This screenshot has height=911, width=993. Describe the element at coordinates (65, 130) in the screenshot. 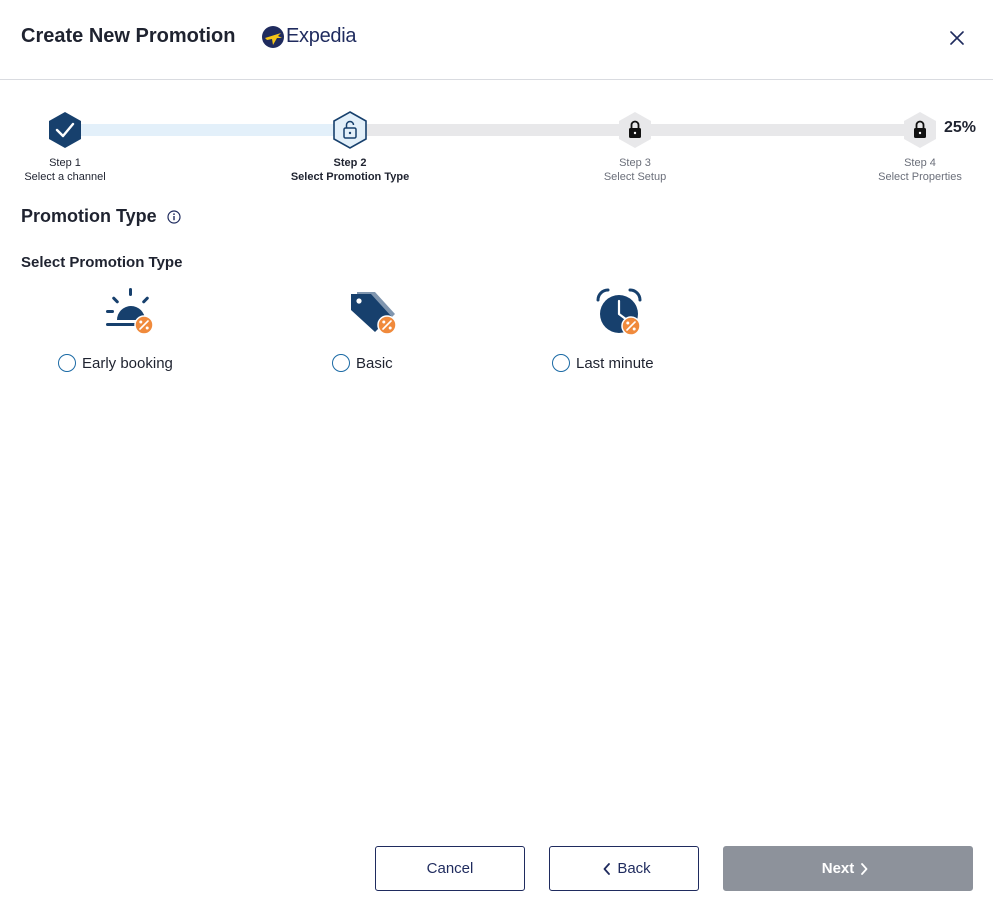

I see `step-1-check-icon` at that location.